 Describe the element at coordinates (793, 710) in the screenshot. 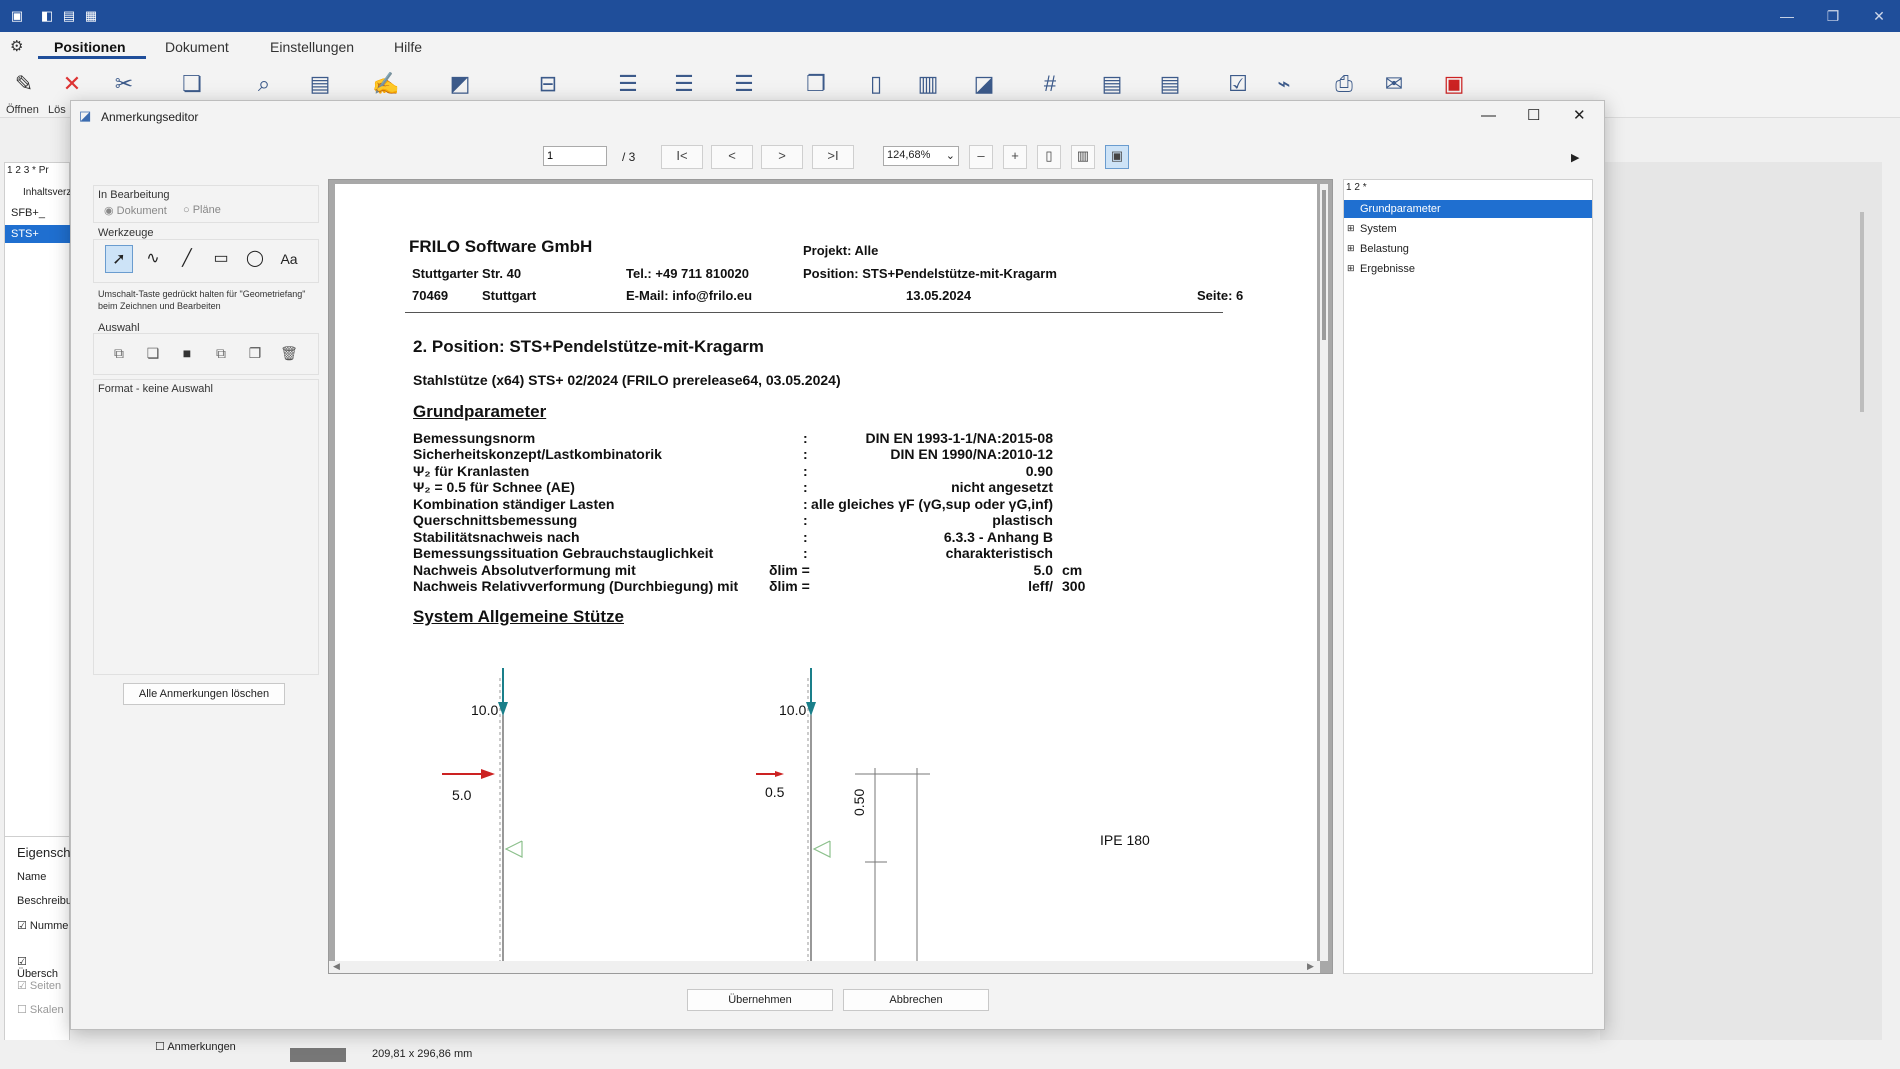

I see `right-vertical-load-value: 10.0` at that location.